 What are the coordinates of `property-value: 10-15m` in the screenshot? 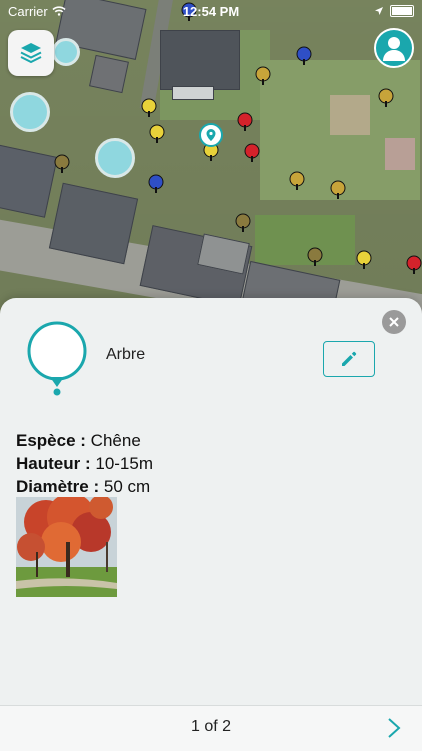 It's located at (124, 463).